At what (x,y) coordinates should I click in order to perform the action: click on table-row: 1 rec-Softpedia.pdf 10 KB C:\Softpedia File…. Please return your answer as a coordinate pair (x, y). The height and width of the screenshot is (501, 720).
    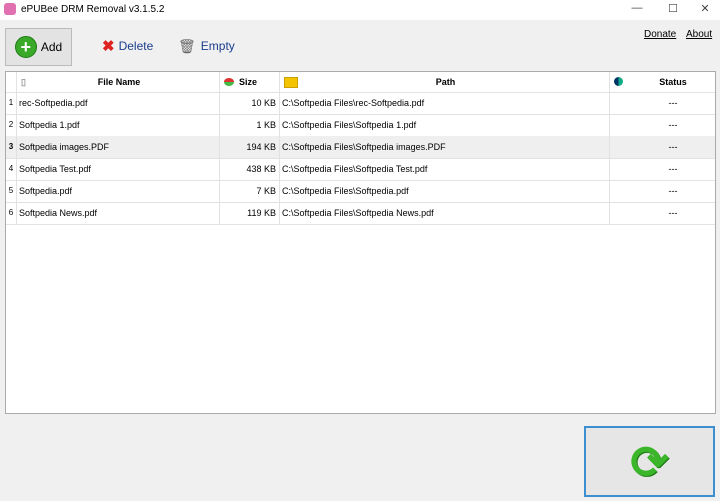
    Looking at the image, I should click on (360, 103).